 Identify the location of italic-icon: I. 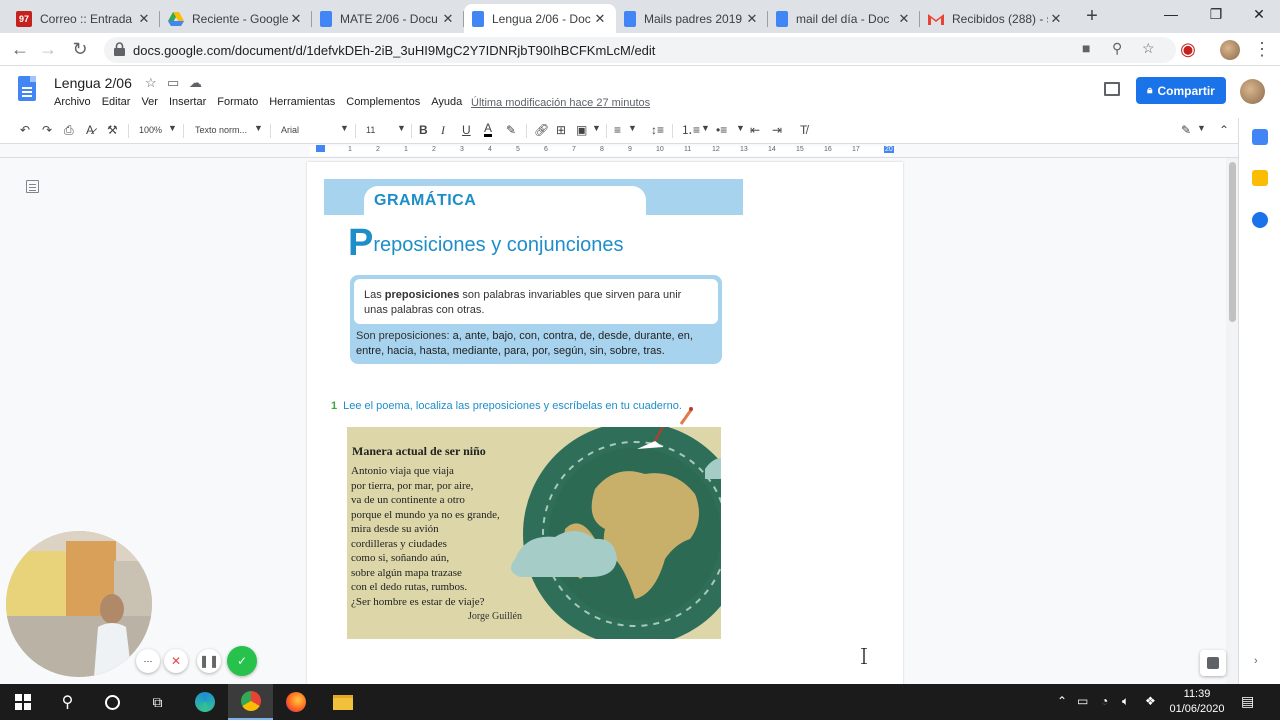
(443, 130).